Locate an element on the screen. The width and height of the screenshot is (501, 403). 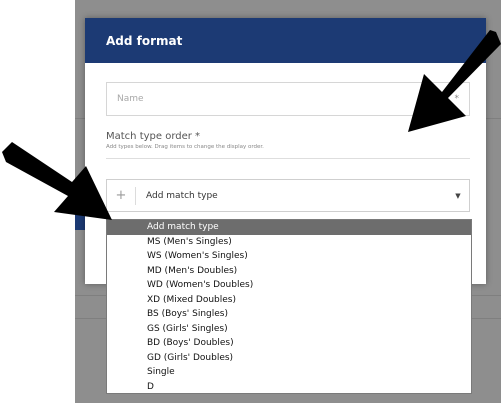
name-placeholder: Name is located at coordinates (130, 99).